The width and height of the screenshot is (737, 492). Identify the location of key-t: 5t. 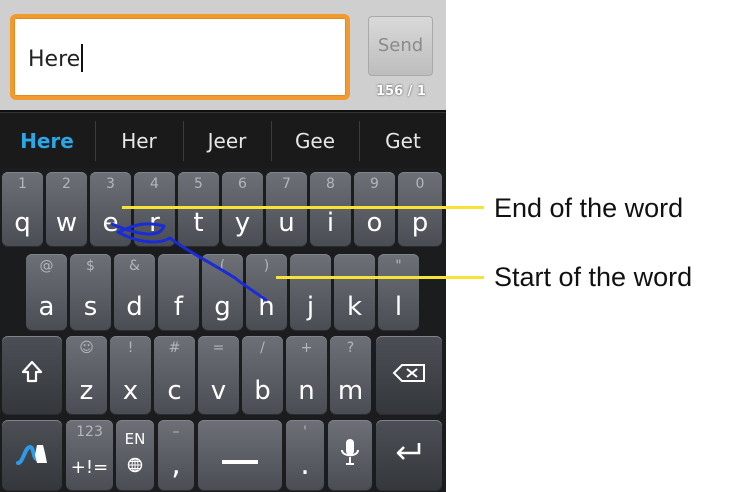
(198, 209).